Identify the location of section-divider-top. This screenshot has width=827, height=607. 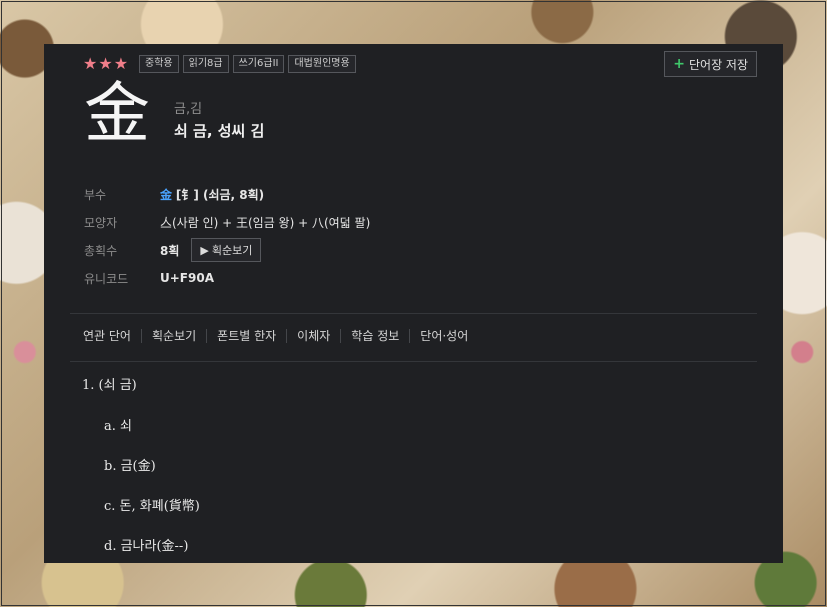
(413, 313).